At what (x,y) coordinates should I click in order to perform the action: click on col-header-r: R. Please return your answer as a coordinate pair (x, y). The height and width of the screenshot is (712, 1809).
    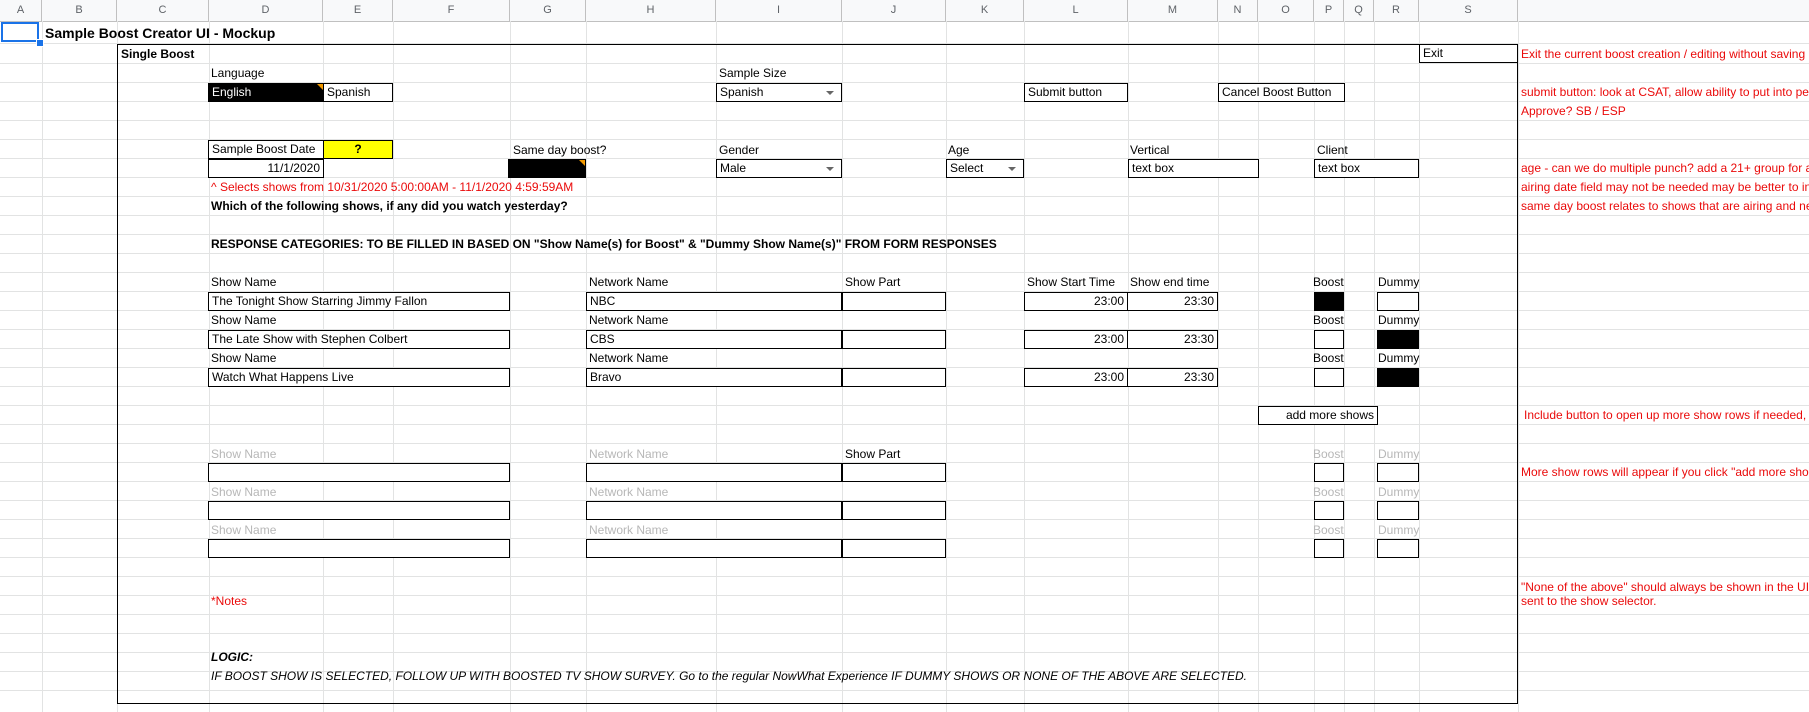
    Looking at the image, I should click on (1396, 10).